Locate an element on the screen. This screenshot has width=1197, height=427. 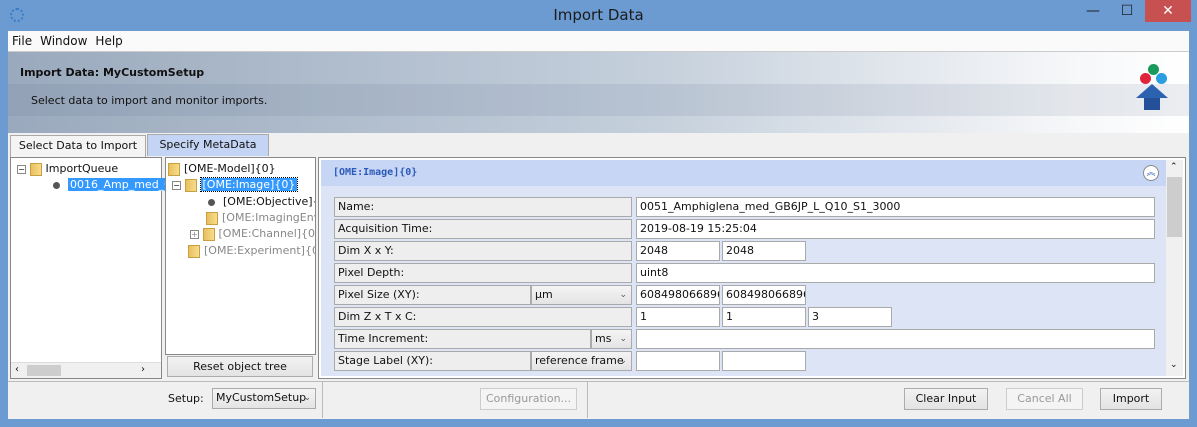
tree-node: − [OME:Image]{0} is located at coordinates (235, 185).